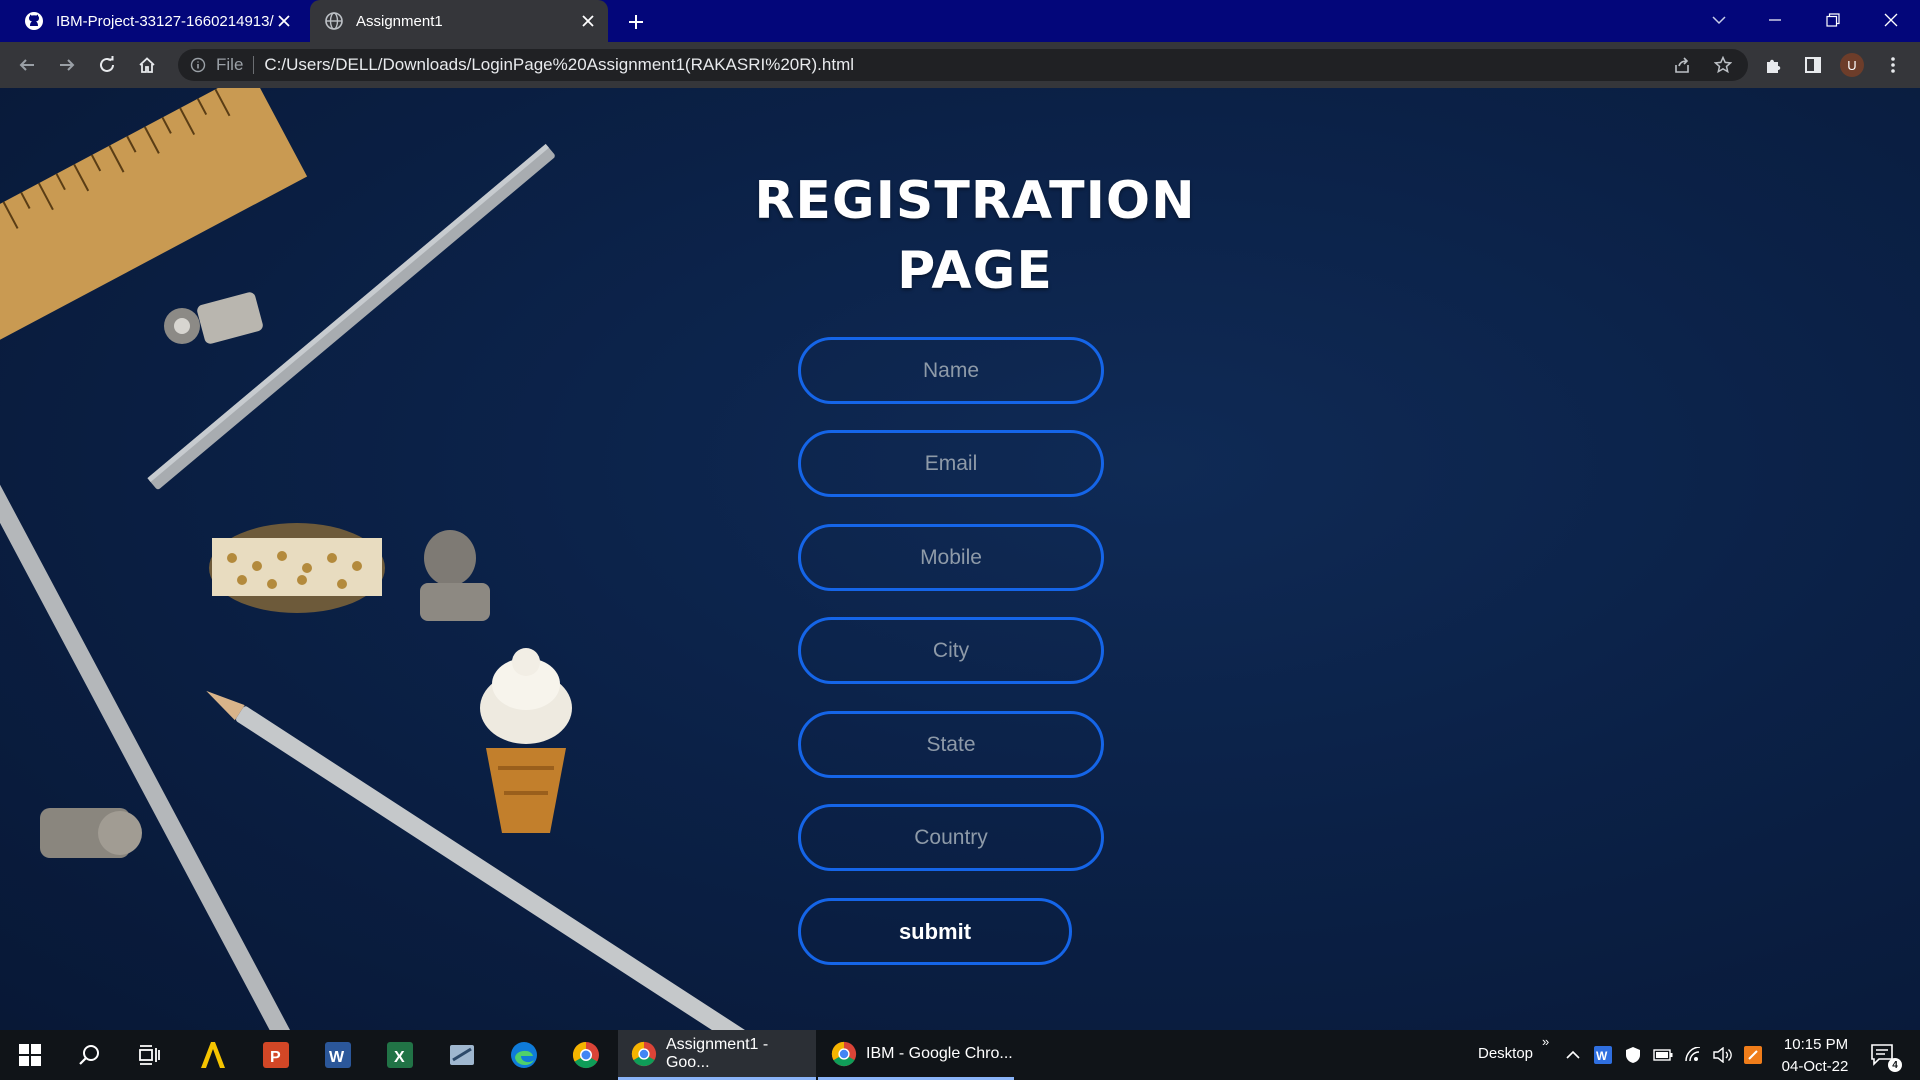  Describe the element at coordinates (1816, 1044) in the screenshot. I see `clock-time: 10:15 PM` at that location.